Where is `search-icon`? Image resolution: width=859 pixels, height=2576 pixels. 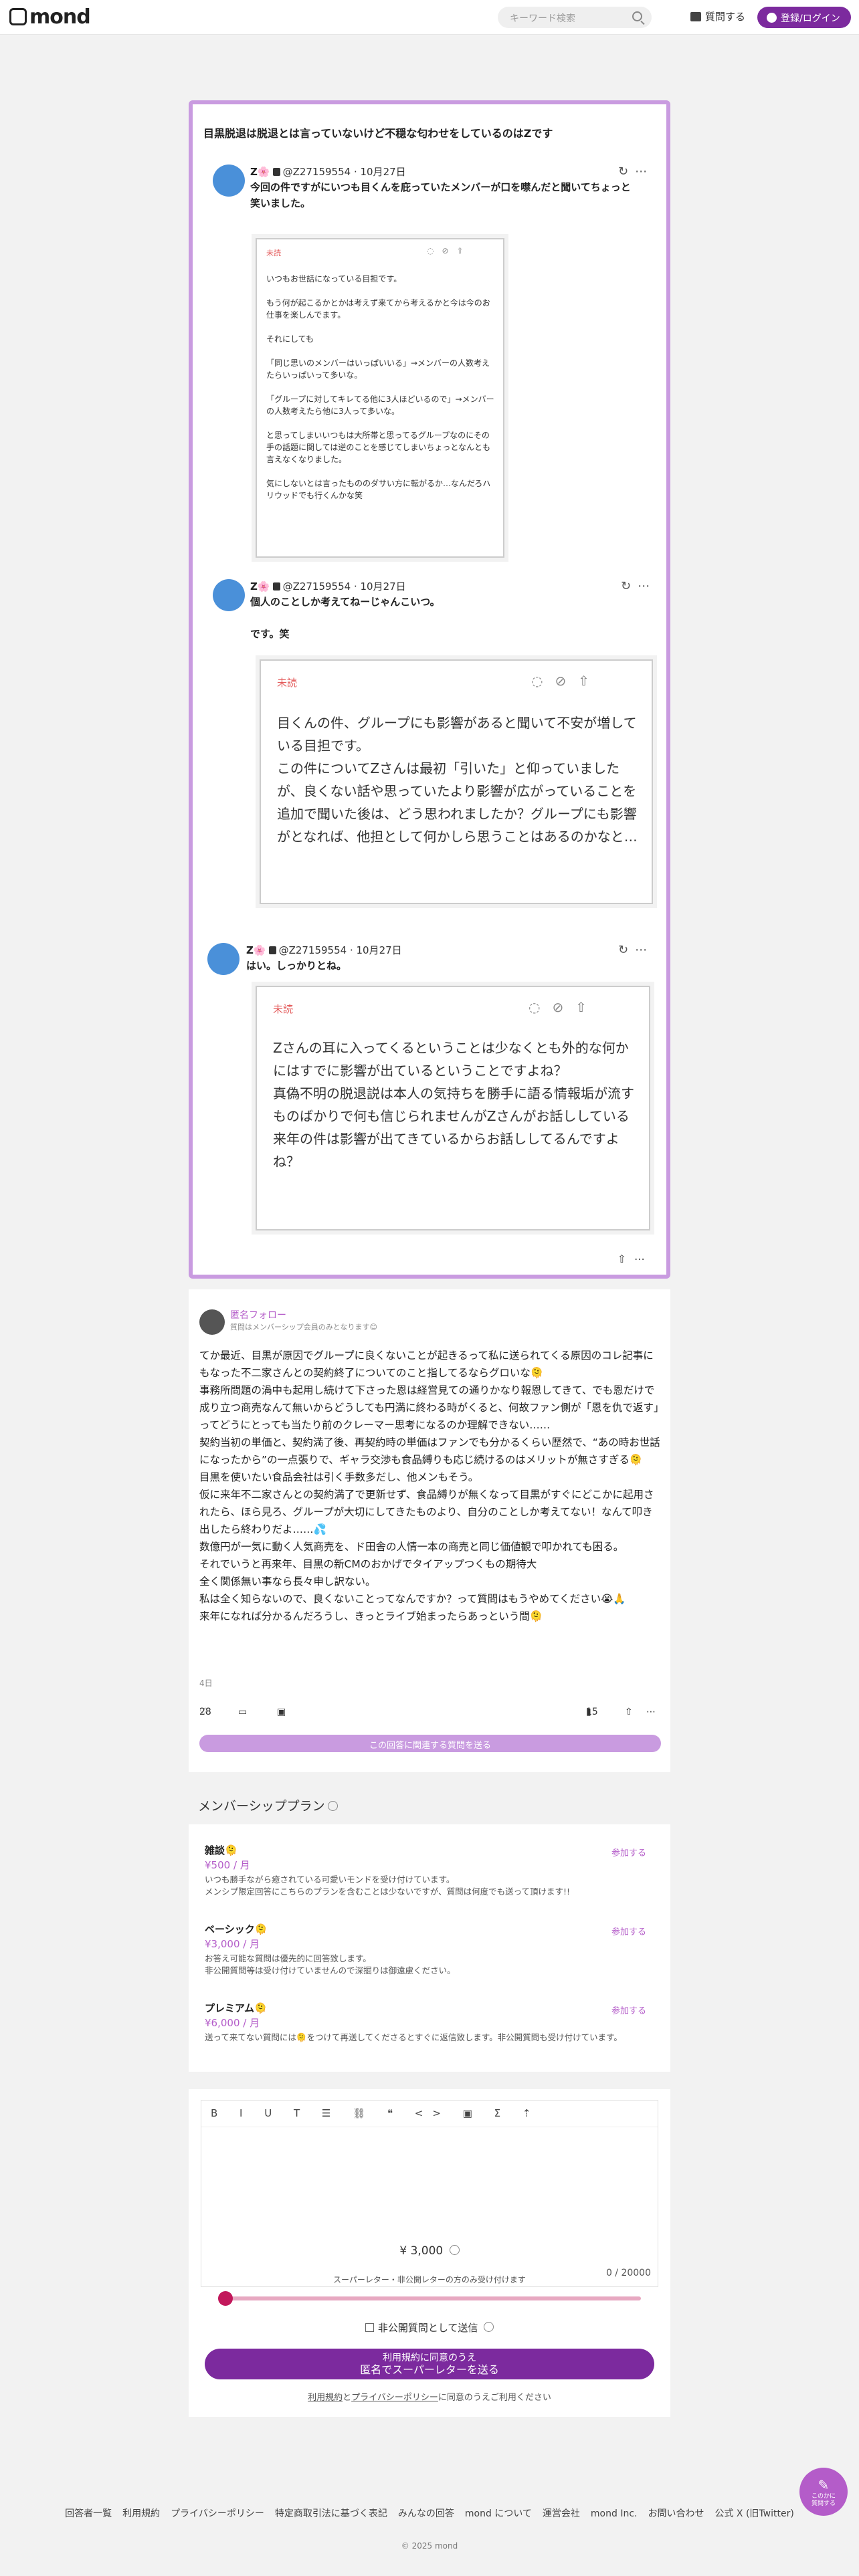
search-icon is located at coordinates (637, 16).